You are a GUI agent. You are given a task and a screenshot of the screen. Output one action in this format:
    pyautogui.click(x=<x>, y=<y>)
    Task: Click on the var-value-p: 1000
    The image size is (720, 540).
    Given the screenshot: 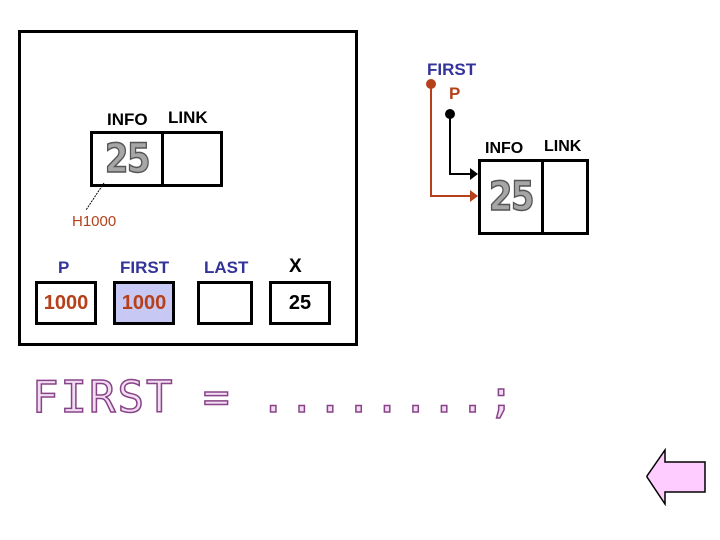 What is the action you would take?
    pyautogui.click(x=66, y=302)
    